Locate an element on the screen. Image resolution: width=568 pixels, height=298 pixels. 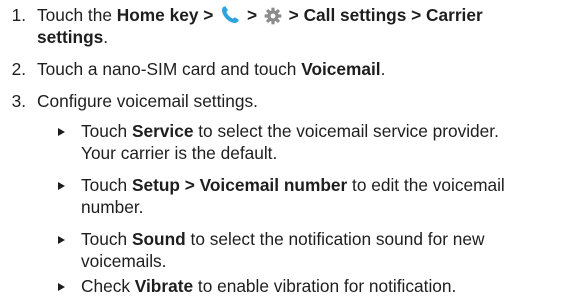
voicemail-label: Voicemail is located at coordinates (341, 69).